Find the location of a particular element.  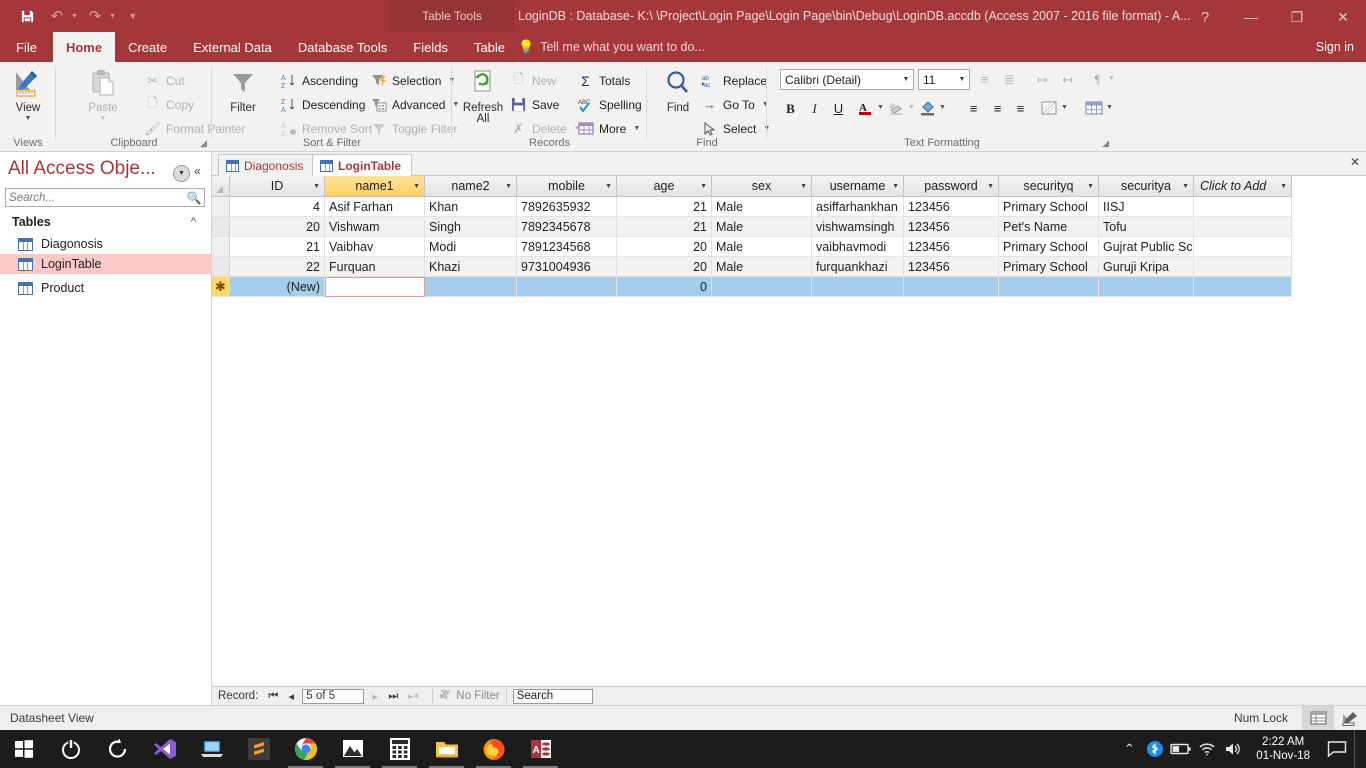

paste-button: Paste ▼ is located at coordinates (103, 94).